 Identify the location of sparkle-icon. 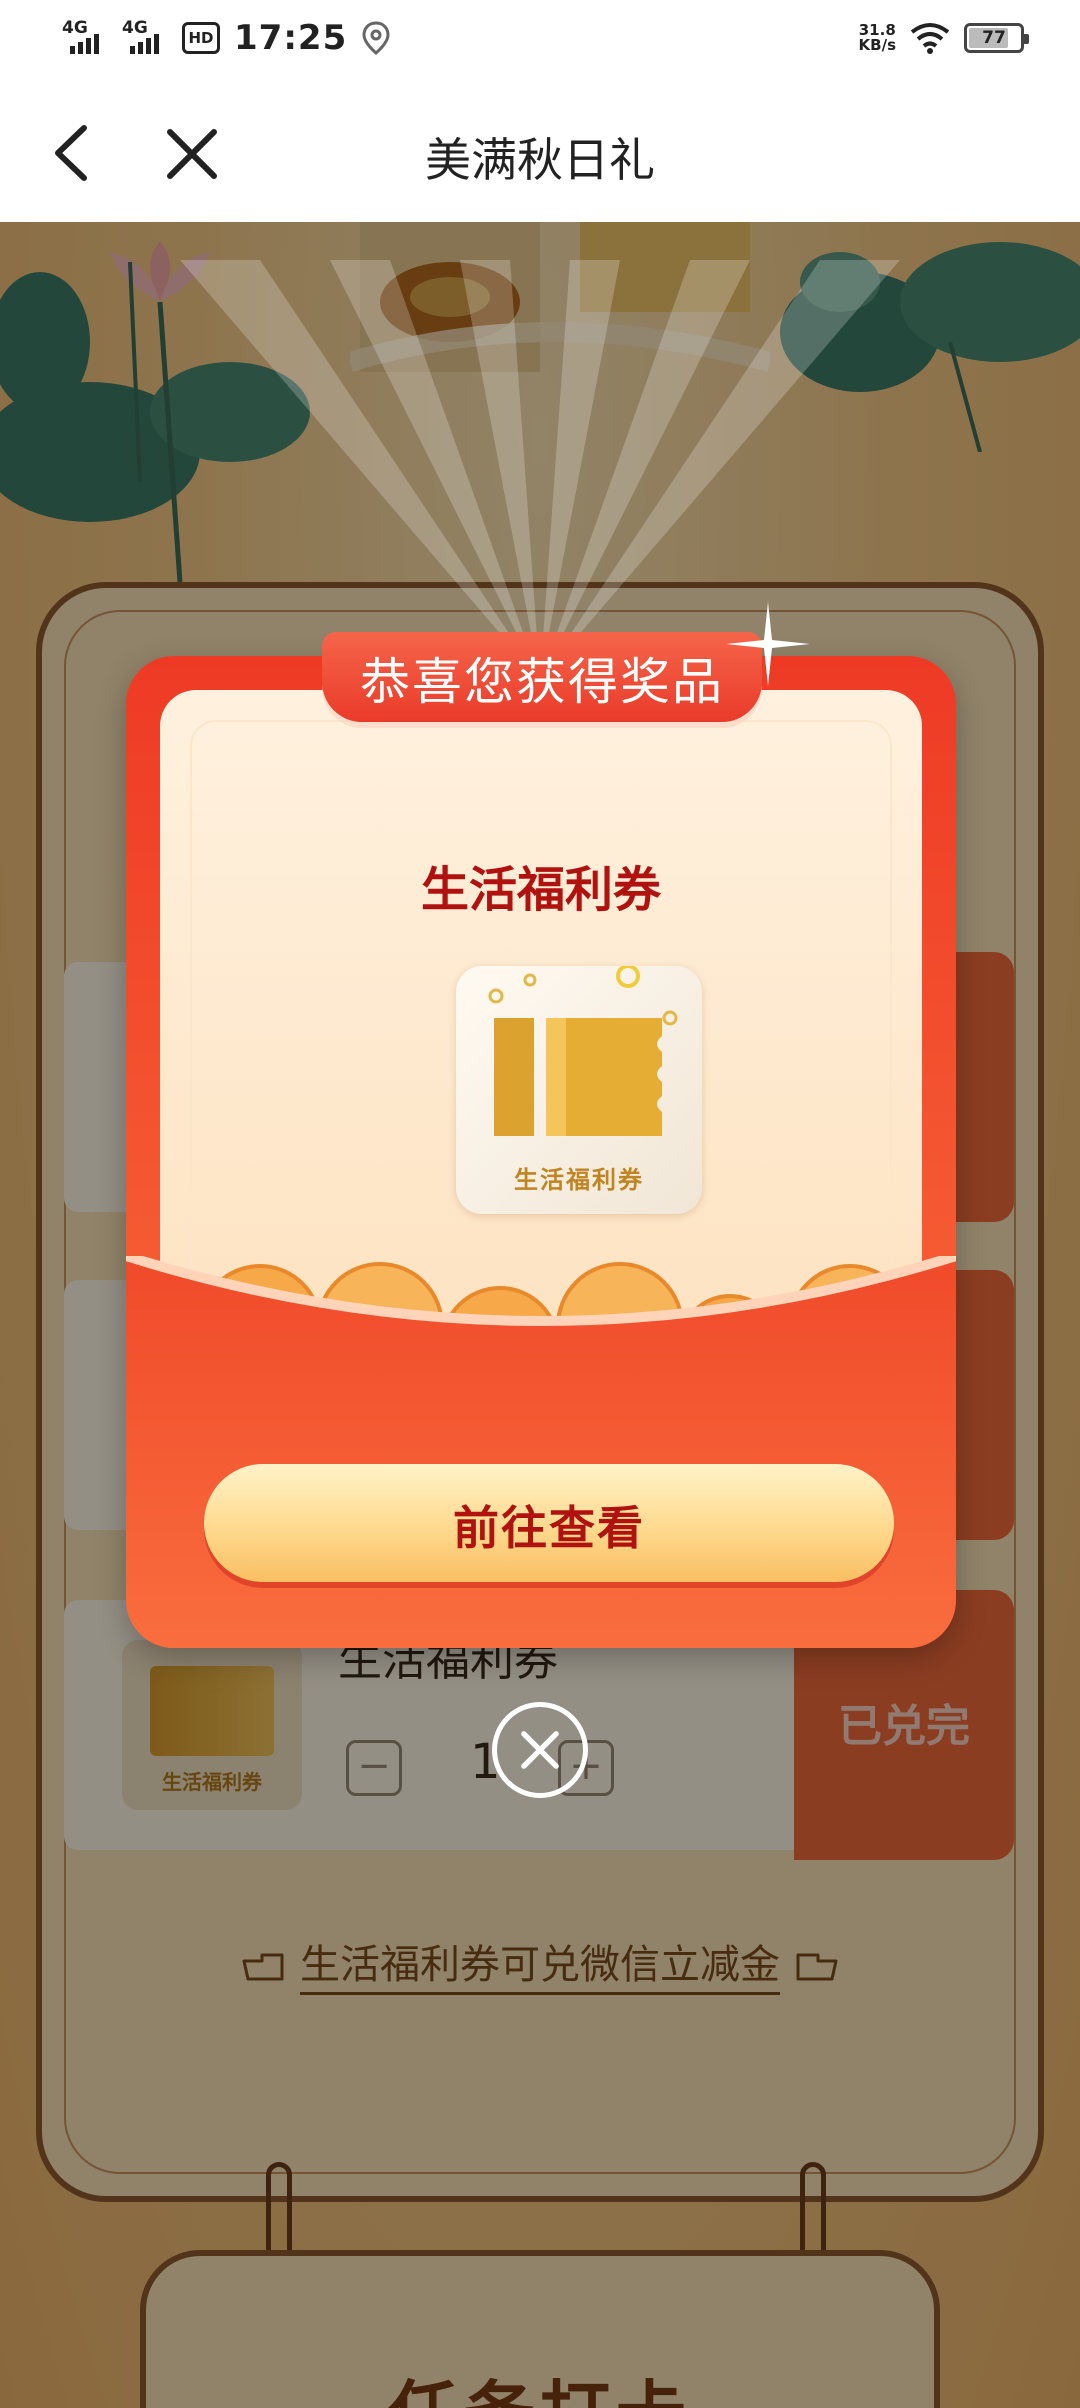
(768, 644).